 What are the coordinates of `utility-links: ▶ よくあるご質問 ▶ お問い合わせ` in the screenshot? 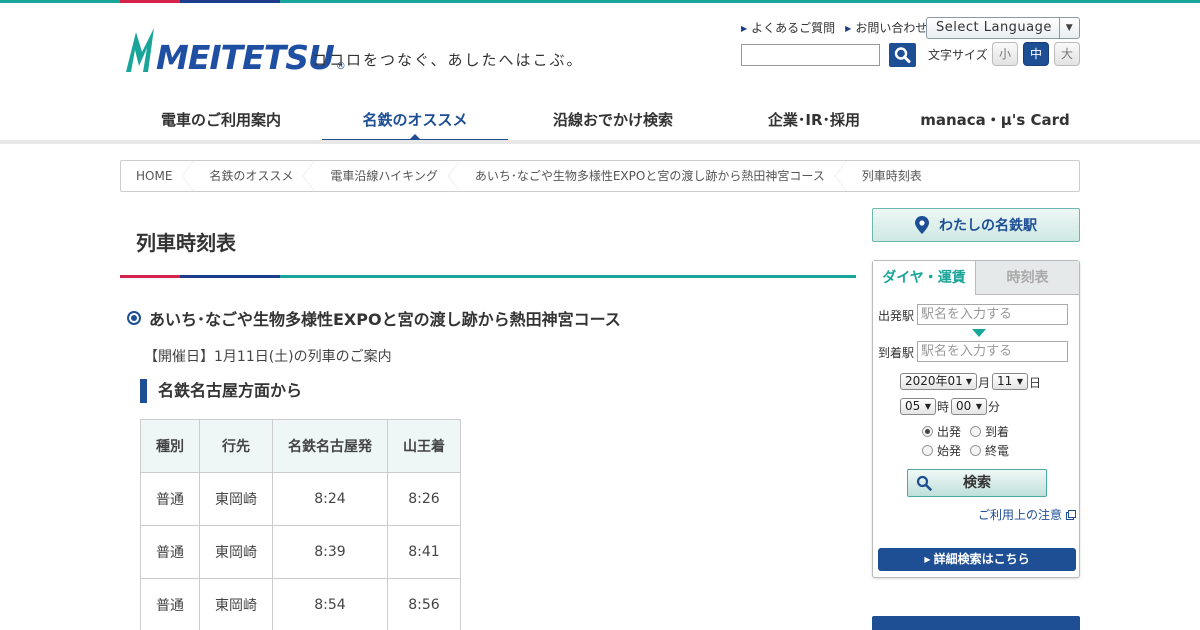 It's located at (834, 27).